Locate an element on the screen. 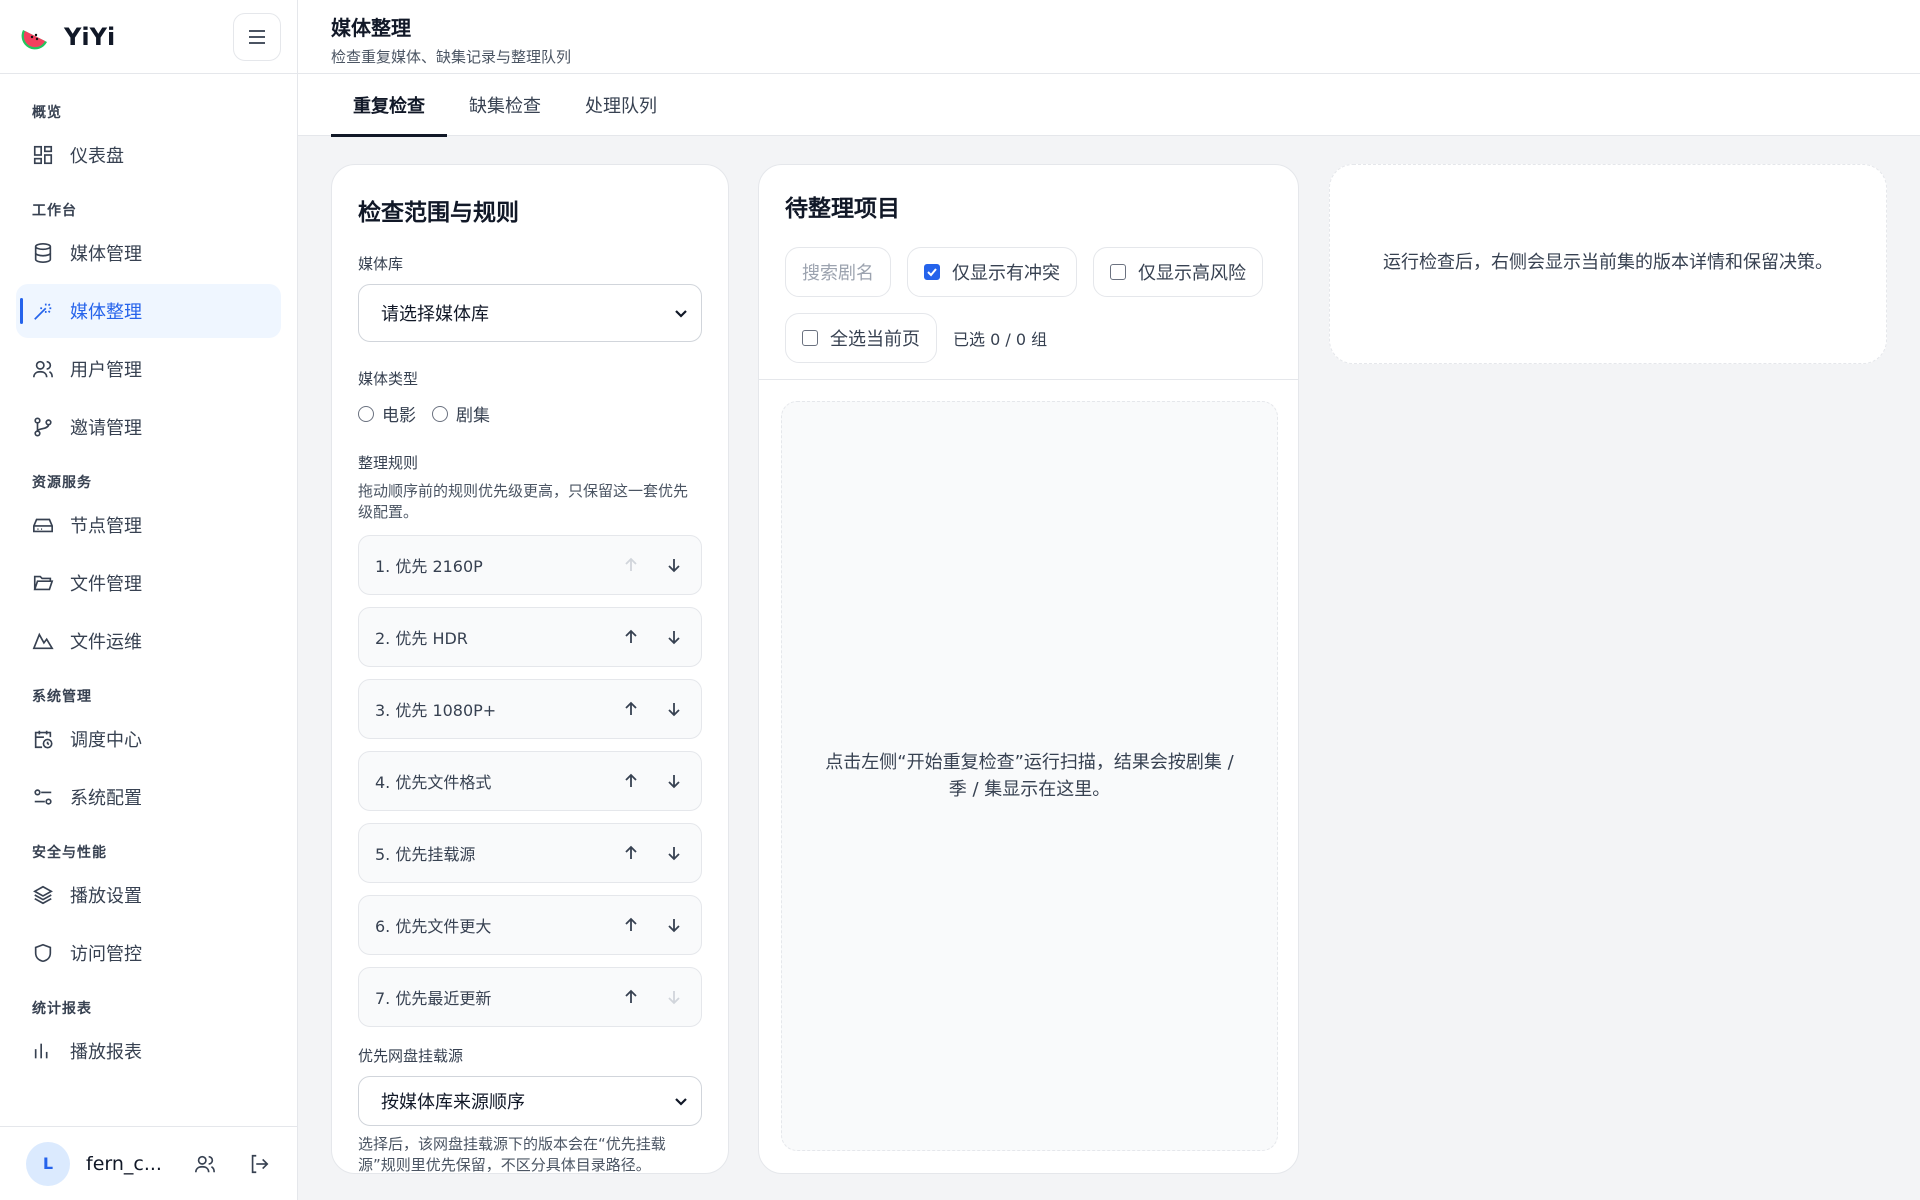 This screenshot has width=1920, height=1200. checkbox-checked is located at coordinates (932, 272).